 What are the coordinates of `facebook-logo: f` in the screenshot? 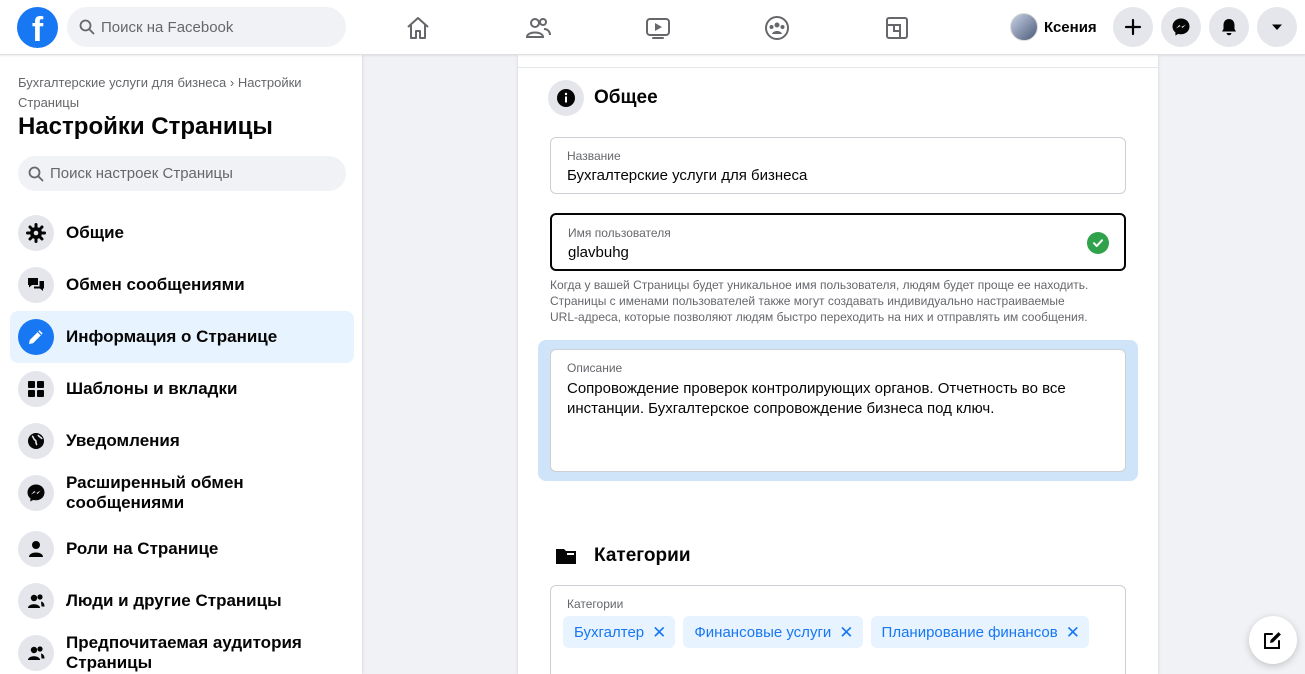 It's located at (37, 27).